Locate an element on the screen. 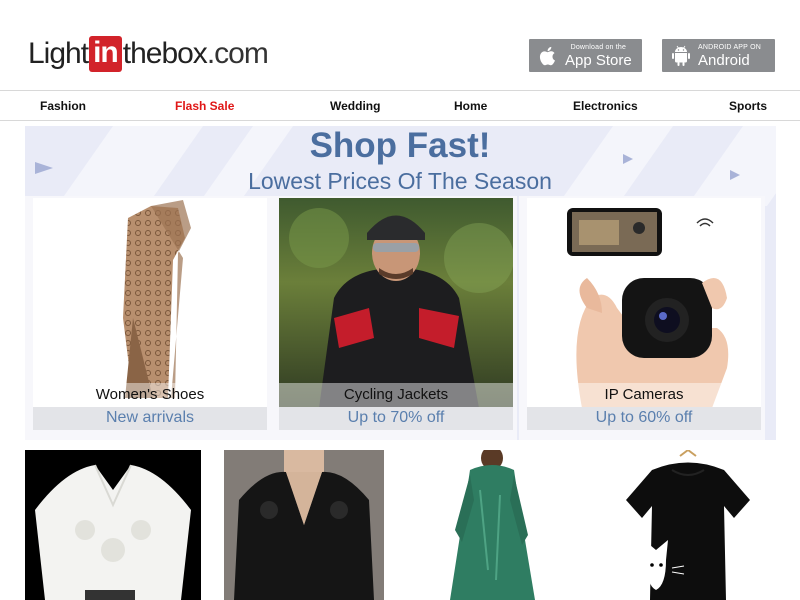 Image resolution: width=800 pixels, height=600 pixels. nav-item-flash-sale: Flash Sale is located at coordinates (204, 106).